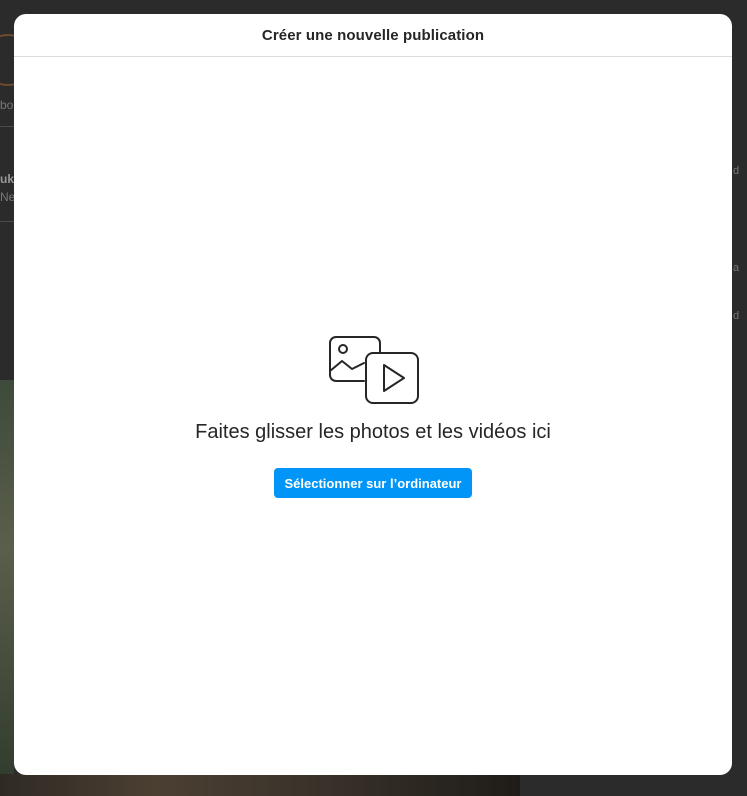 The height and width of the screenshot is (796, 747). I want to click on background-sidebar-strip, so click(739, 398).